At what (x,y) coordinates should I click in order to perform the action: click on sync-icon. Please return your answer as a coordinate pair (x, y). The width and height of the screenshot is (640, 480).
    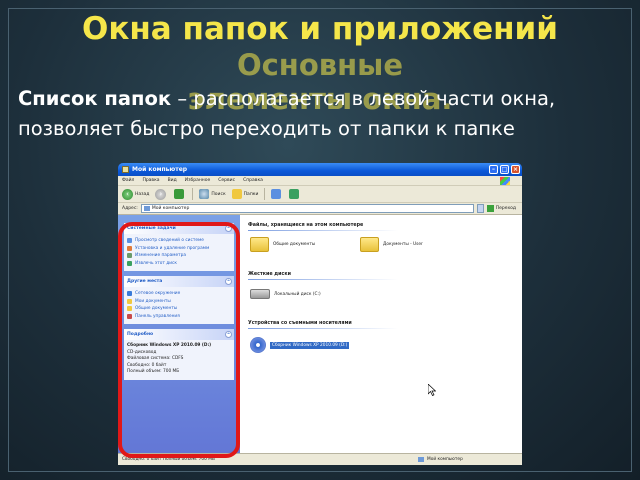
    Looking at the image, I should click on (294, 194).